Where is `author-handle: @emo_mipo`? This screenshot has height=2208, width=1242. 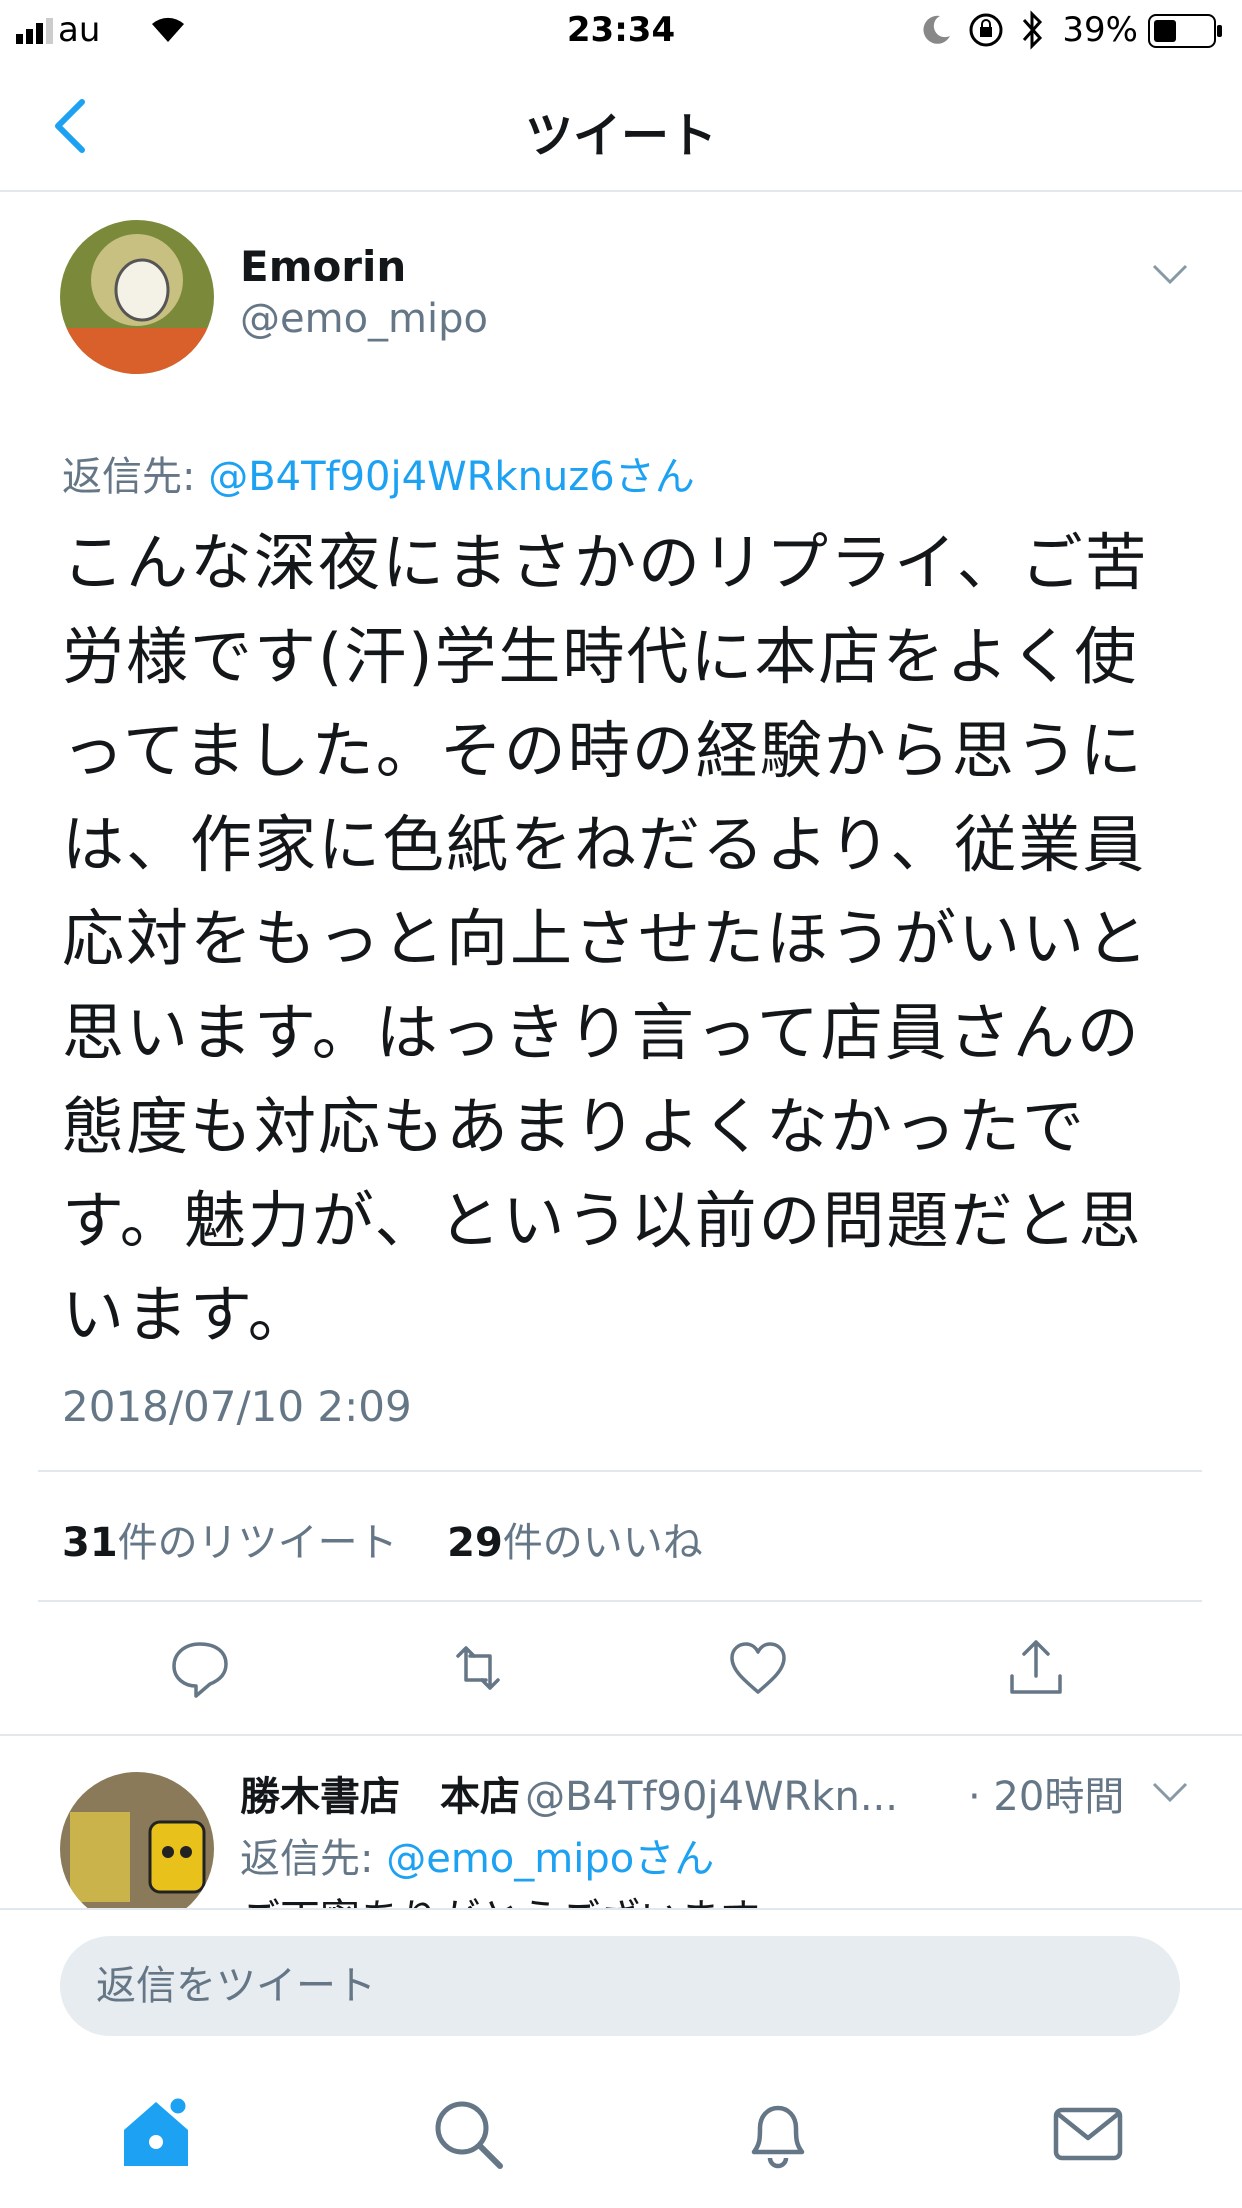
author-handle: @emo_mipo is located at coordinates (364, 319).